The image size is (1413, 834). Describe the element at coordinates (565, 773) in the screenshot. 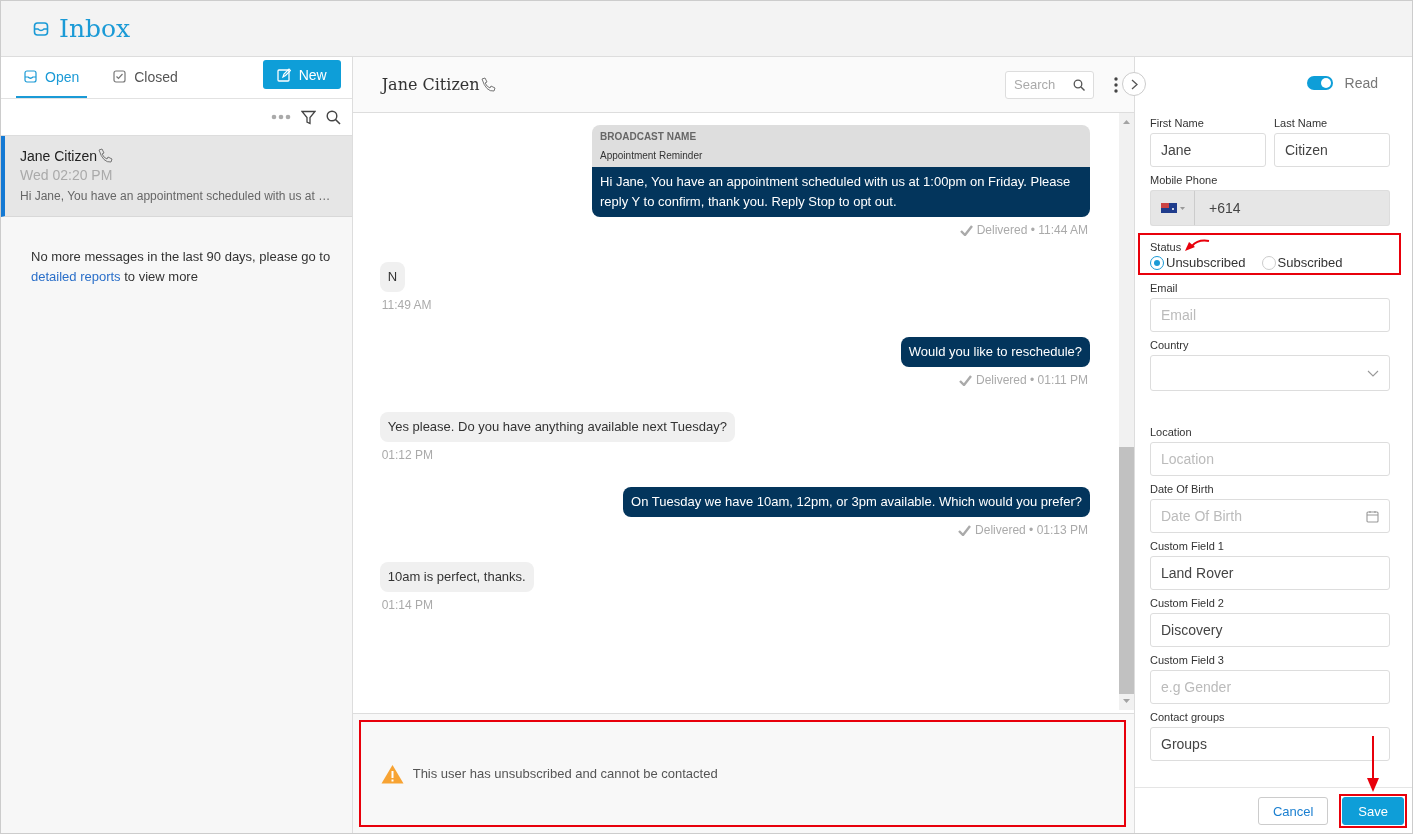

I see `unsubscribed-warning: This user has unsubscribed and cannot be contacted` at that location.